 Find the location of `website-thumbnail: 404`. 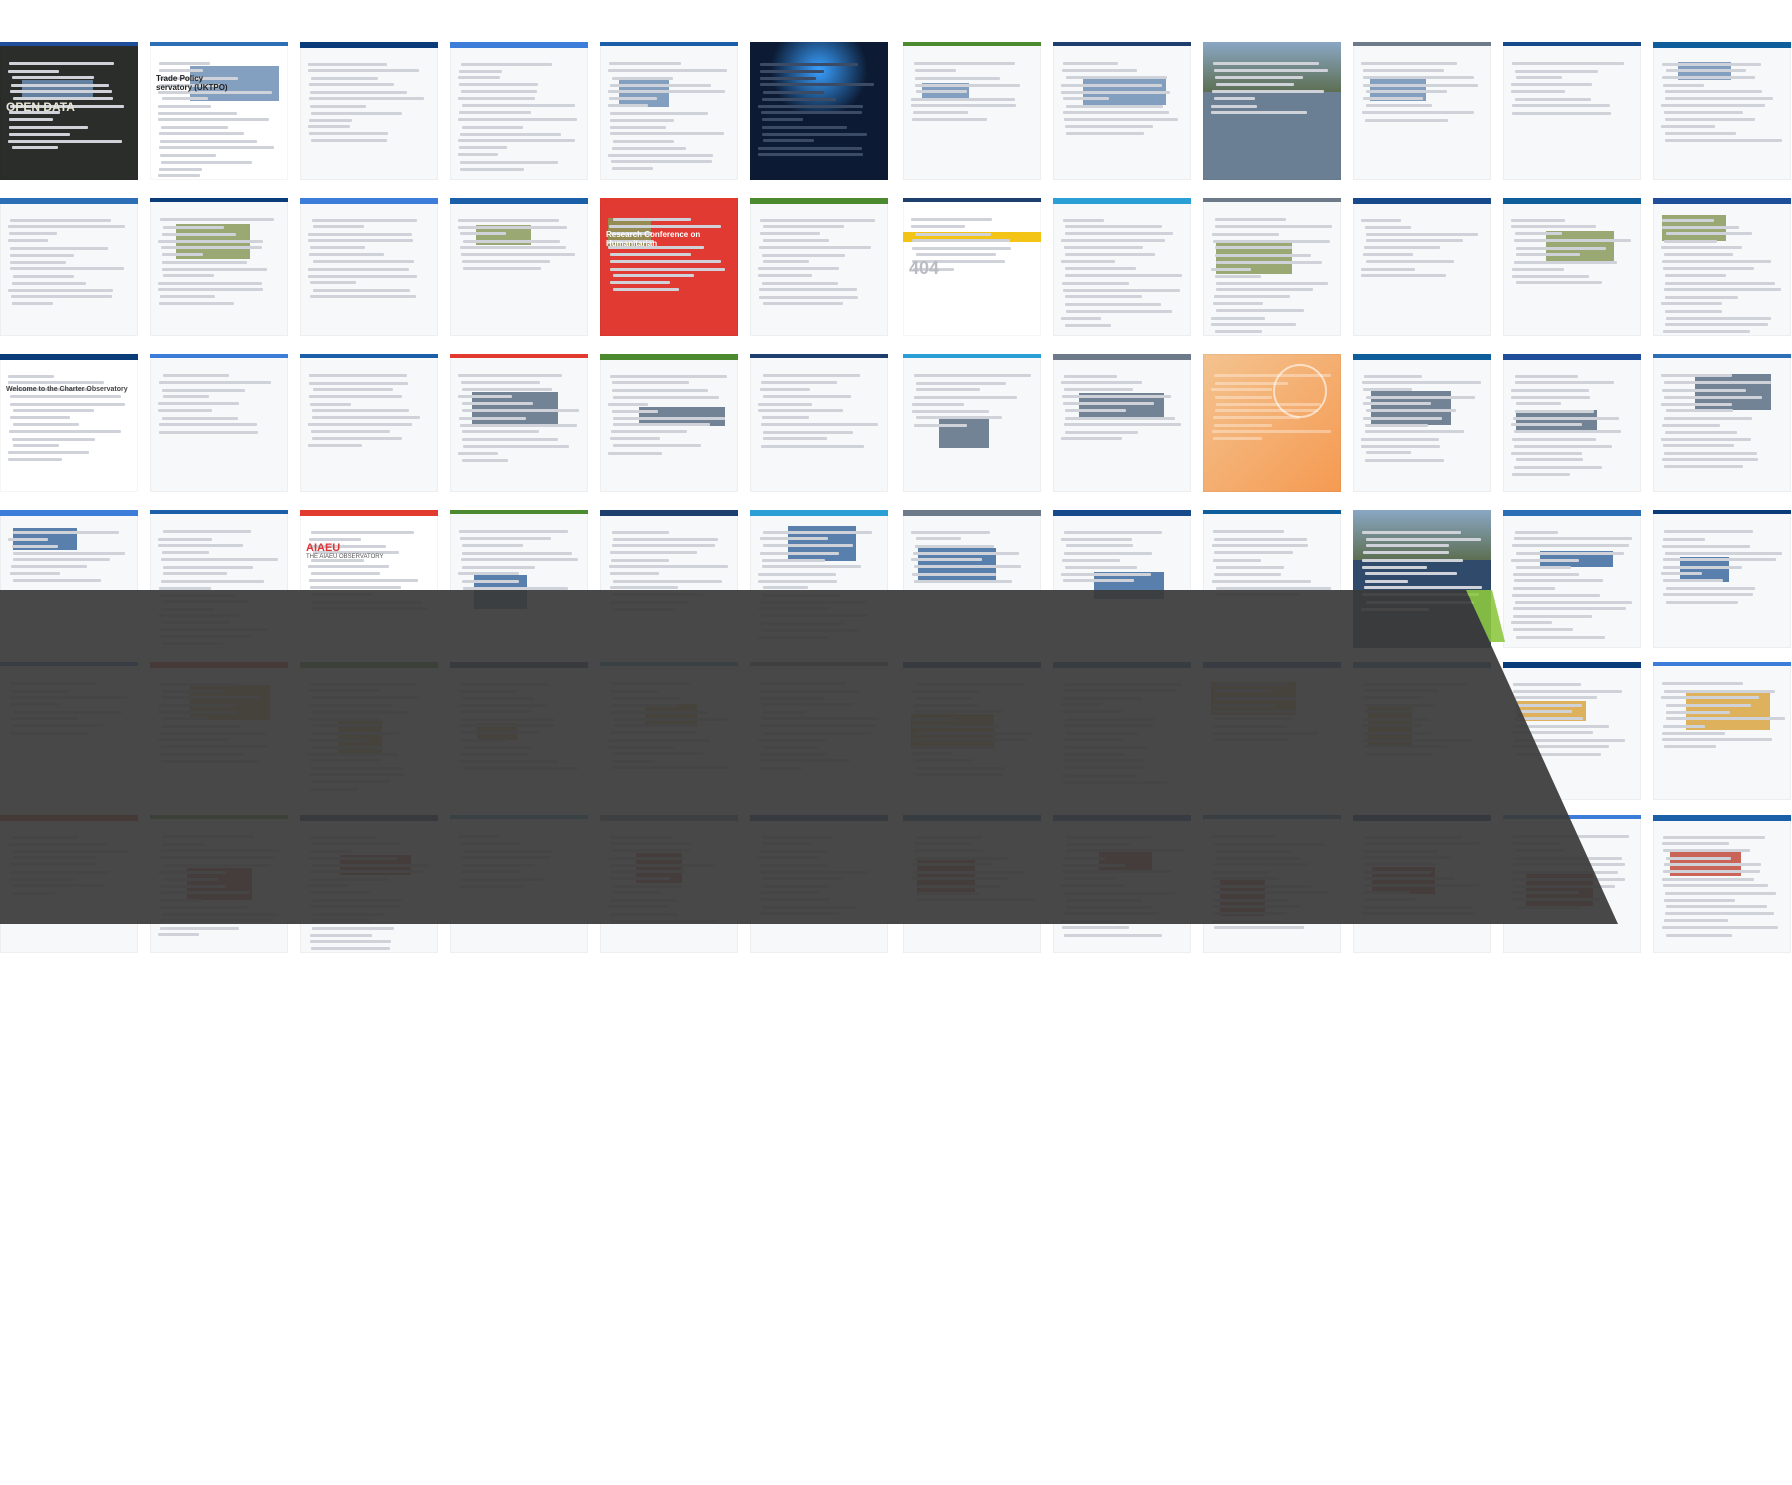

website-thumbnail: 404 is located at coordinates (972, 267).